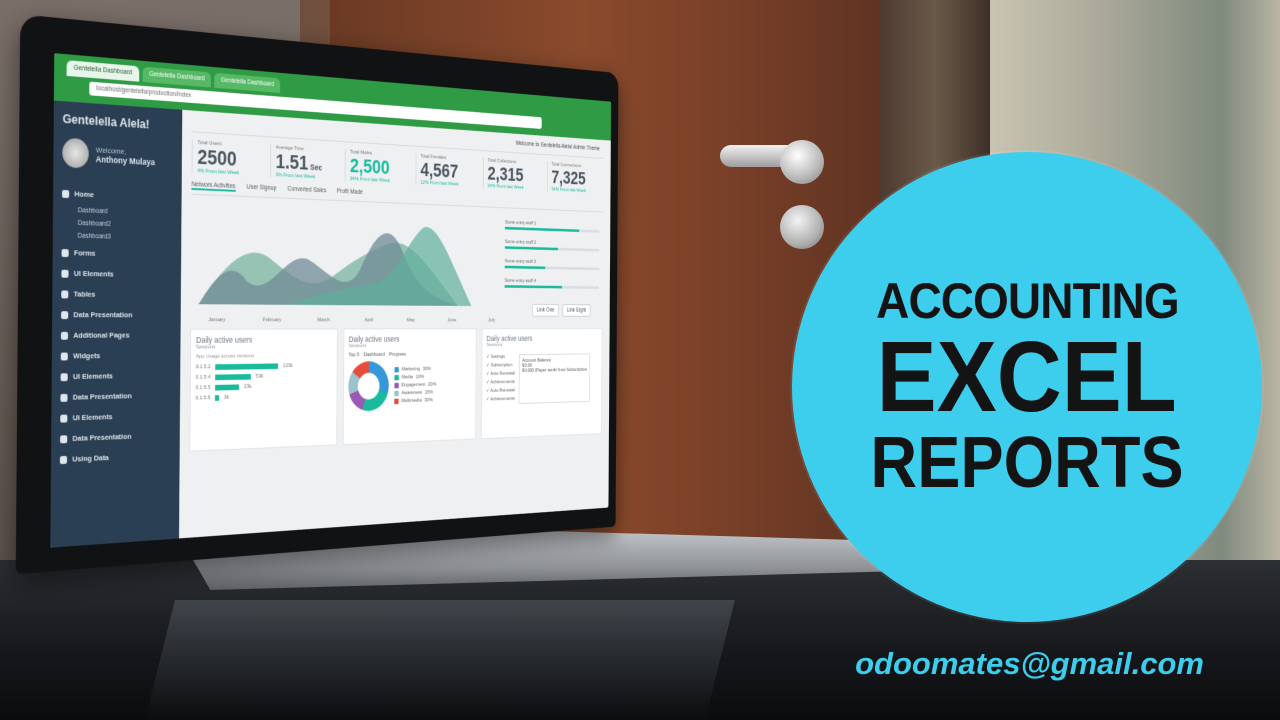 The width and height of the screenshot is (1280, 720). What do you see at coordinates (410, 355) in the screenshot?
I see `device-header: Top 5 Dashboard Progress` at bounding box center [410, 355].